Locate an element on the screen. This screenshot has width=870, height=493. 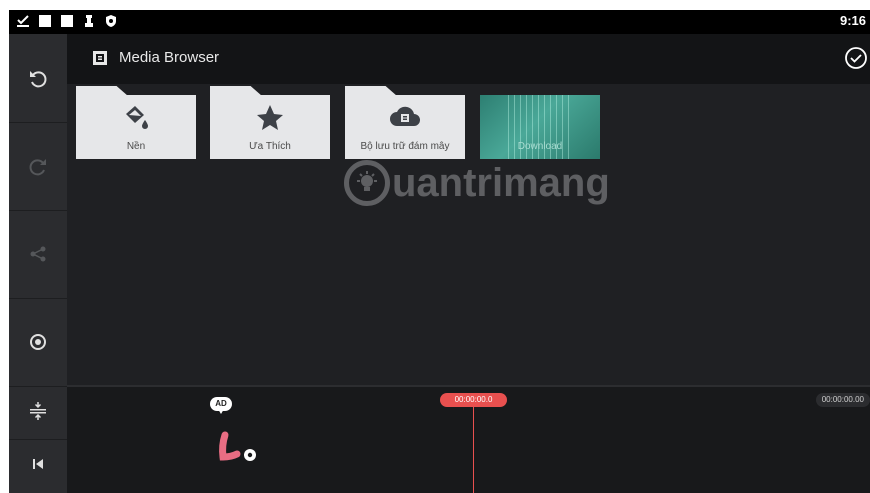
star-icon is located at coordinates (270, 117).